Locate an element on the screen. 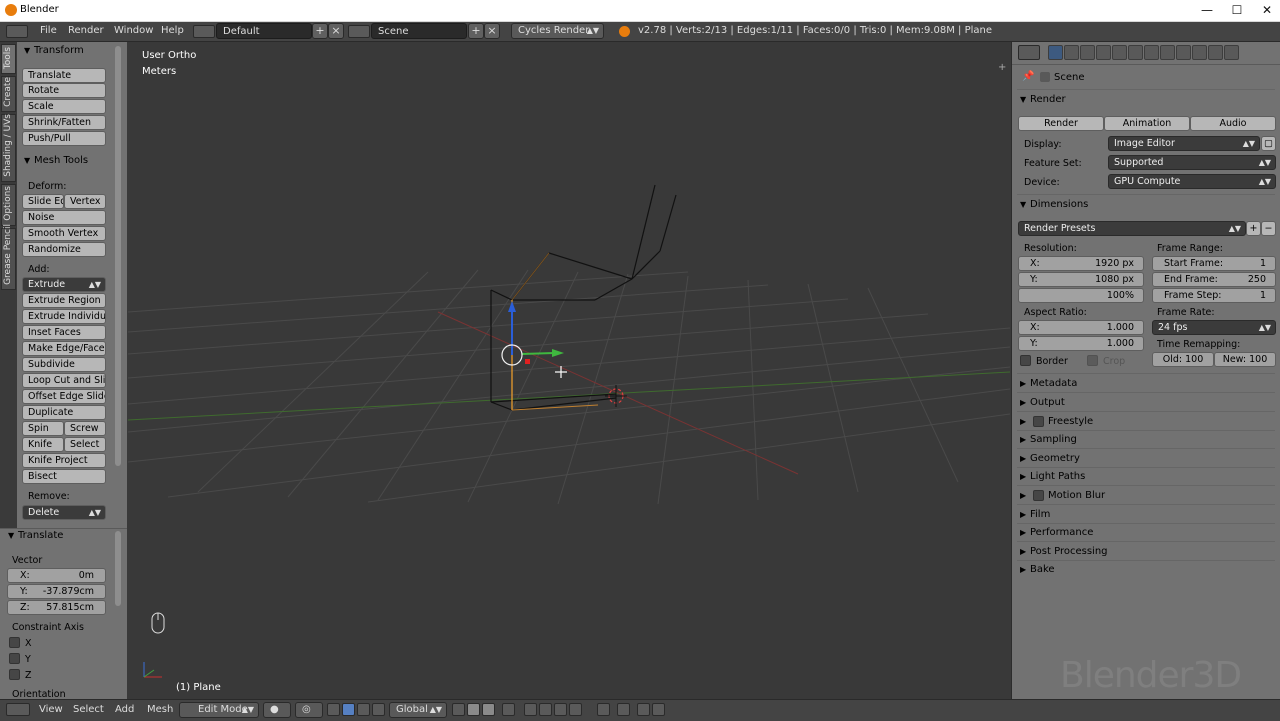 The width and height of the screenshot is (1280, 721). operator-panel-scrollbar is located at coordinates (118, 568).